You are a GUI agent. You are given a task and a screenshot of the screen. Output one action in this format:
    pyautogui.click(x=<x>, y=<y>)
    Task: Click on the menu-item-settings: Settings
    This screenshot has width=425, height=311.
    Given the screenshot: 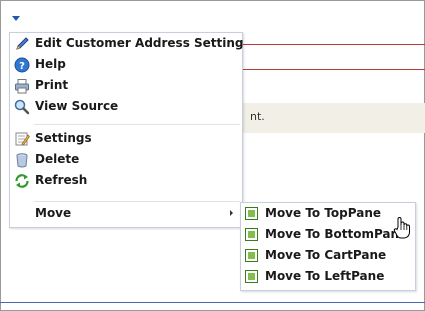 What is the action you would take?
    pyautogui.click(x=126, y=138)
    